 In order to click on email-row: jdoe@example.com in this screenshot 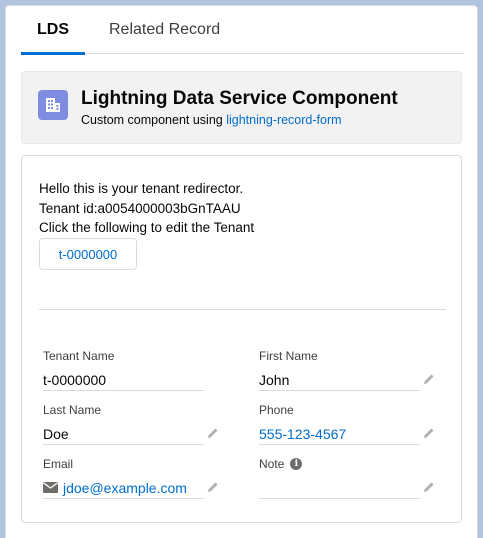, I will do `click(130, 488)`.